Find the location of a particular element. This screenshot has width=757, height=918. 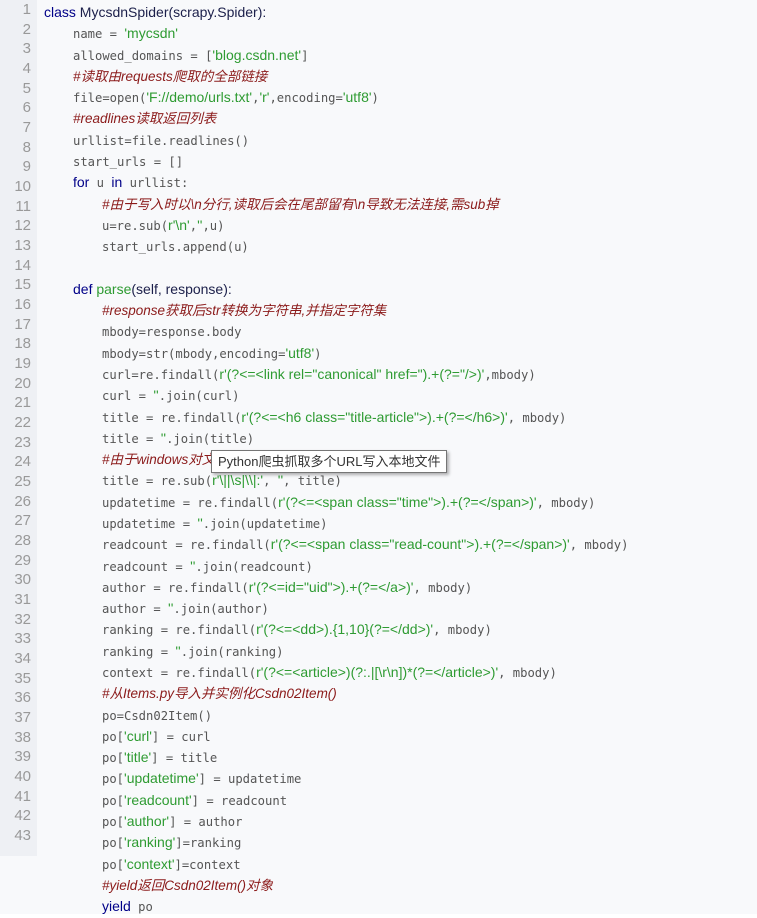

code-text: start_urls = [] is located at coordinates (128, 162).